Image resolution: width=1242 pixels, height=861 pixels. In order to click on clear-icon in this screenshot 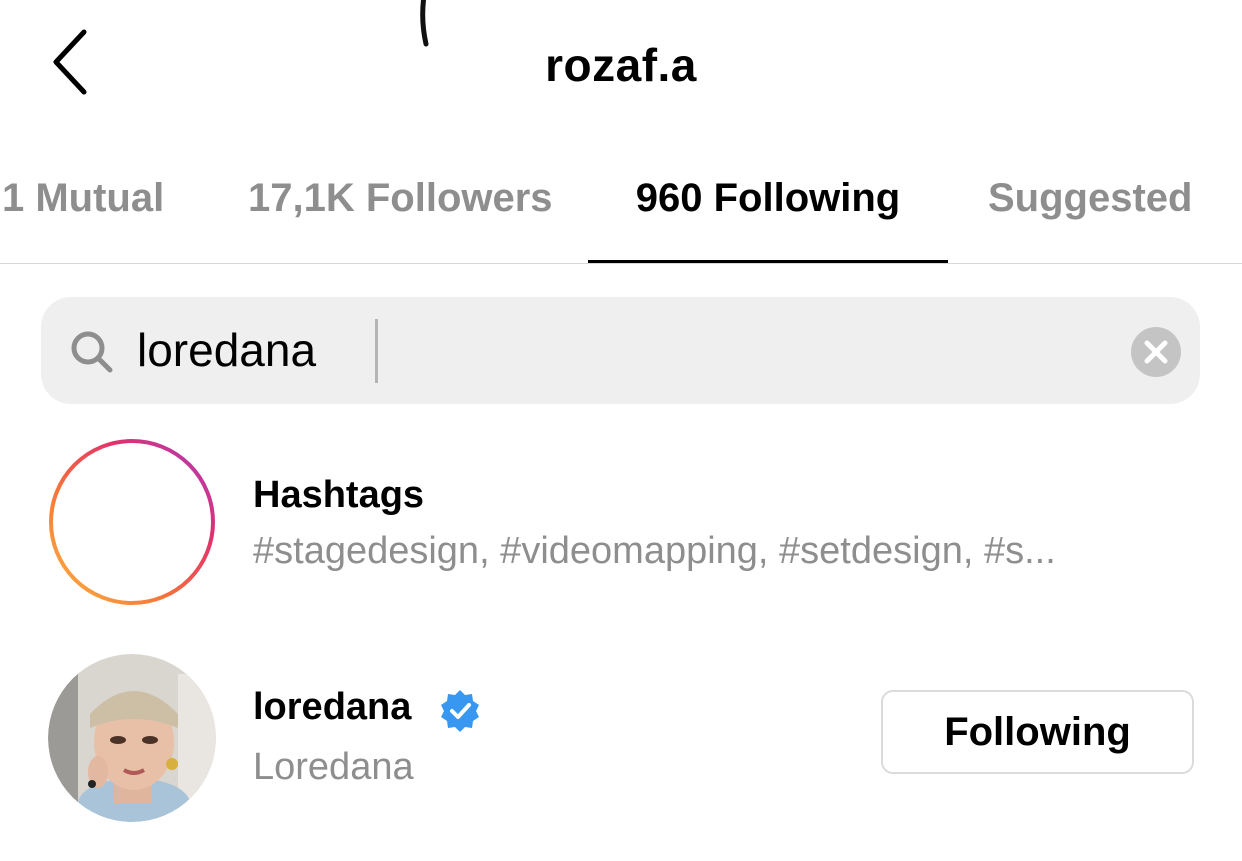, I will do `click(1156, 352)`.